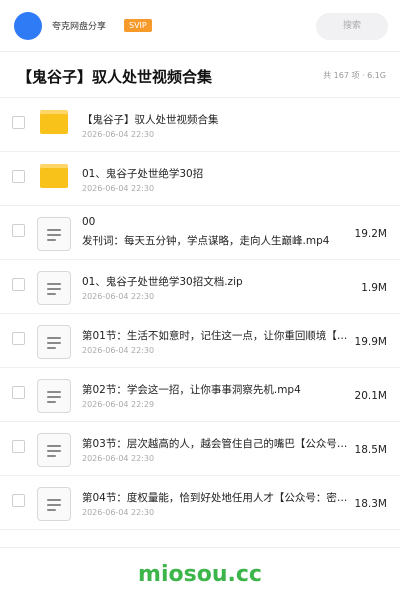 The image size is (400, 600). Describe the element at coordinates (370, 234) in the screenshot. I see `file-size: 19.2M` at that location.